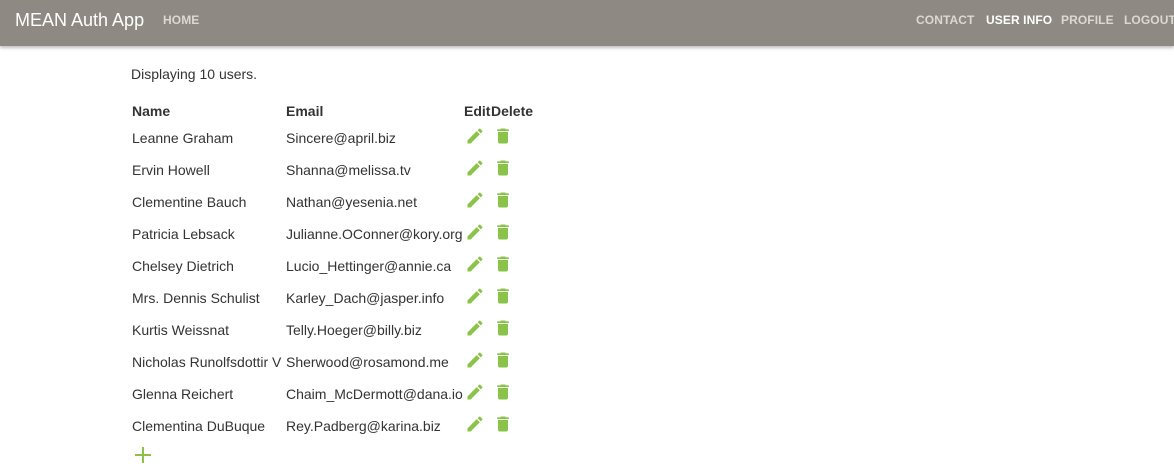 The height and width of the screenshot is (470, 1174). Describe the element at coordinates (194, 74) in the screenshot. I see `users-summary: Displaying 10 users.` at that location.